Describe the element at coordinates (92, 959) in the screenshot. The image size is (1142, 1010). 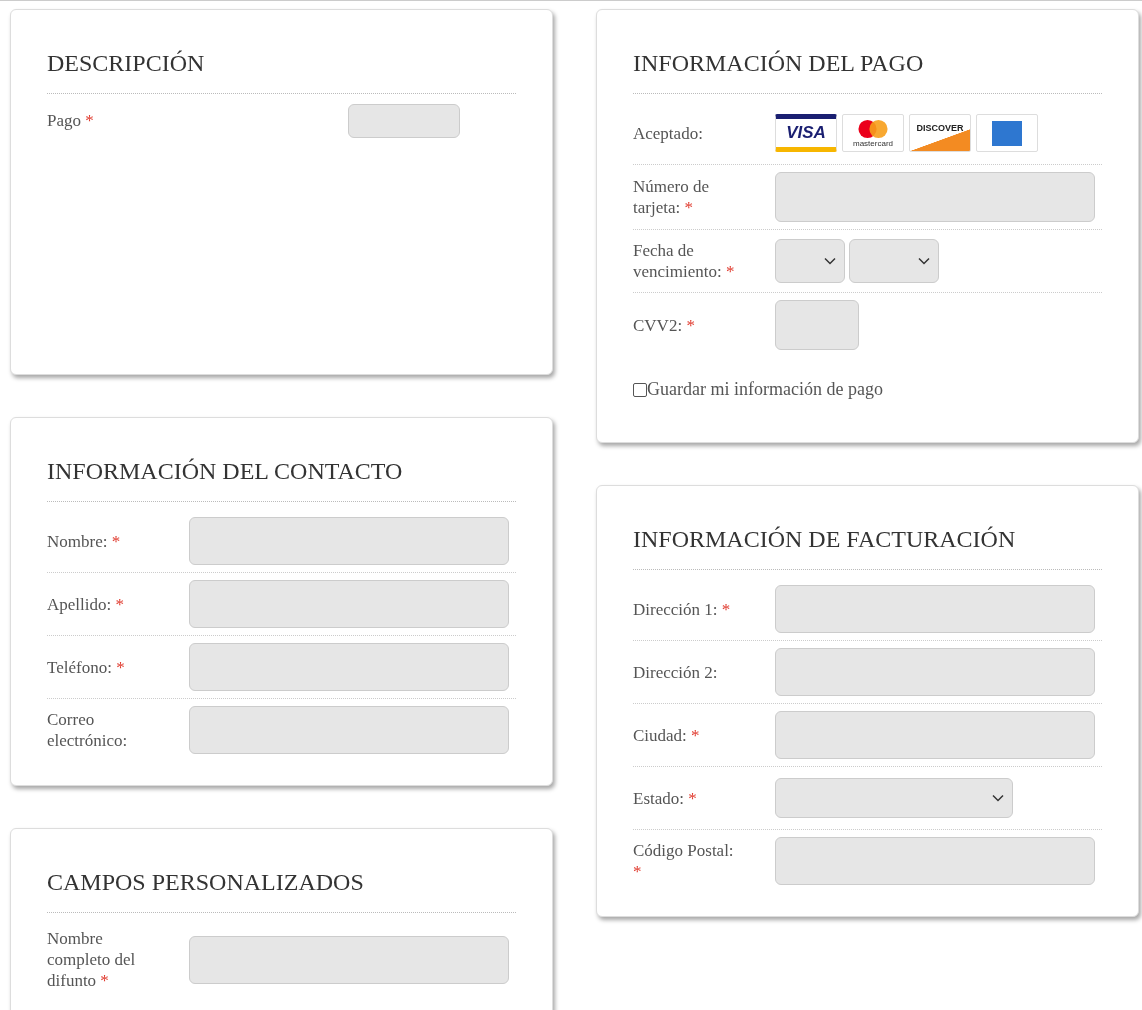
I see `field-label: Nombre completo del difunto *` at that location.